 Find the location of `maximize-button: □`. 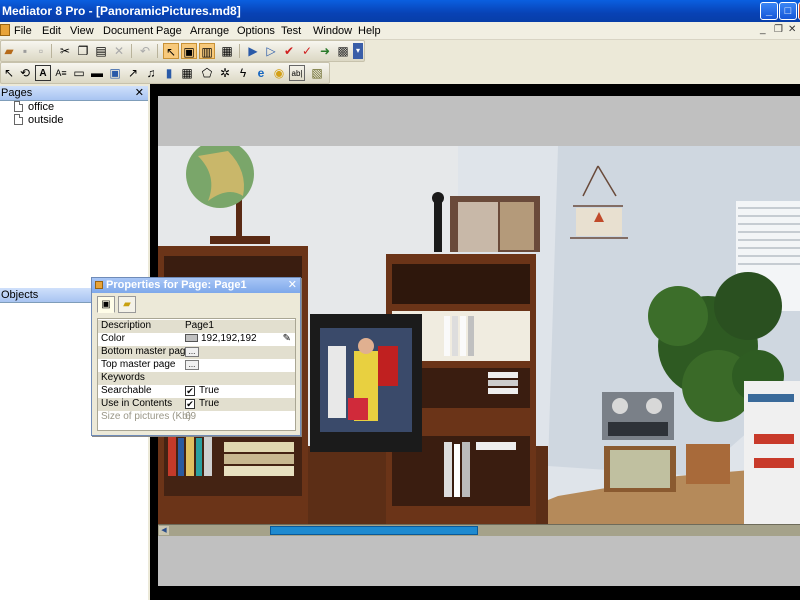

maximize-button: □ is located at coordinates (788, 11).